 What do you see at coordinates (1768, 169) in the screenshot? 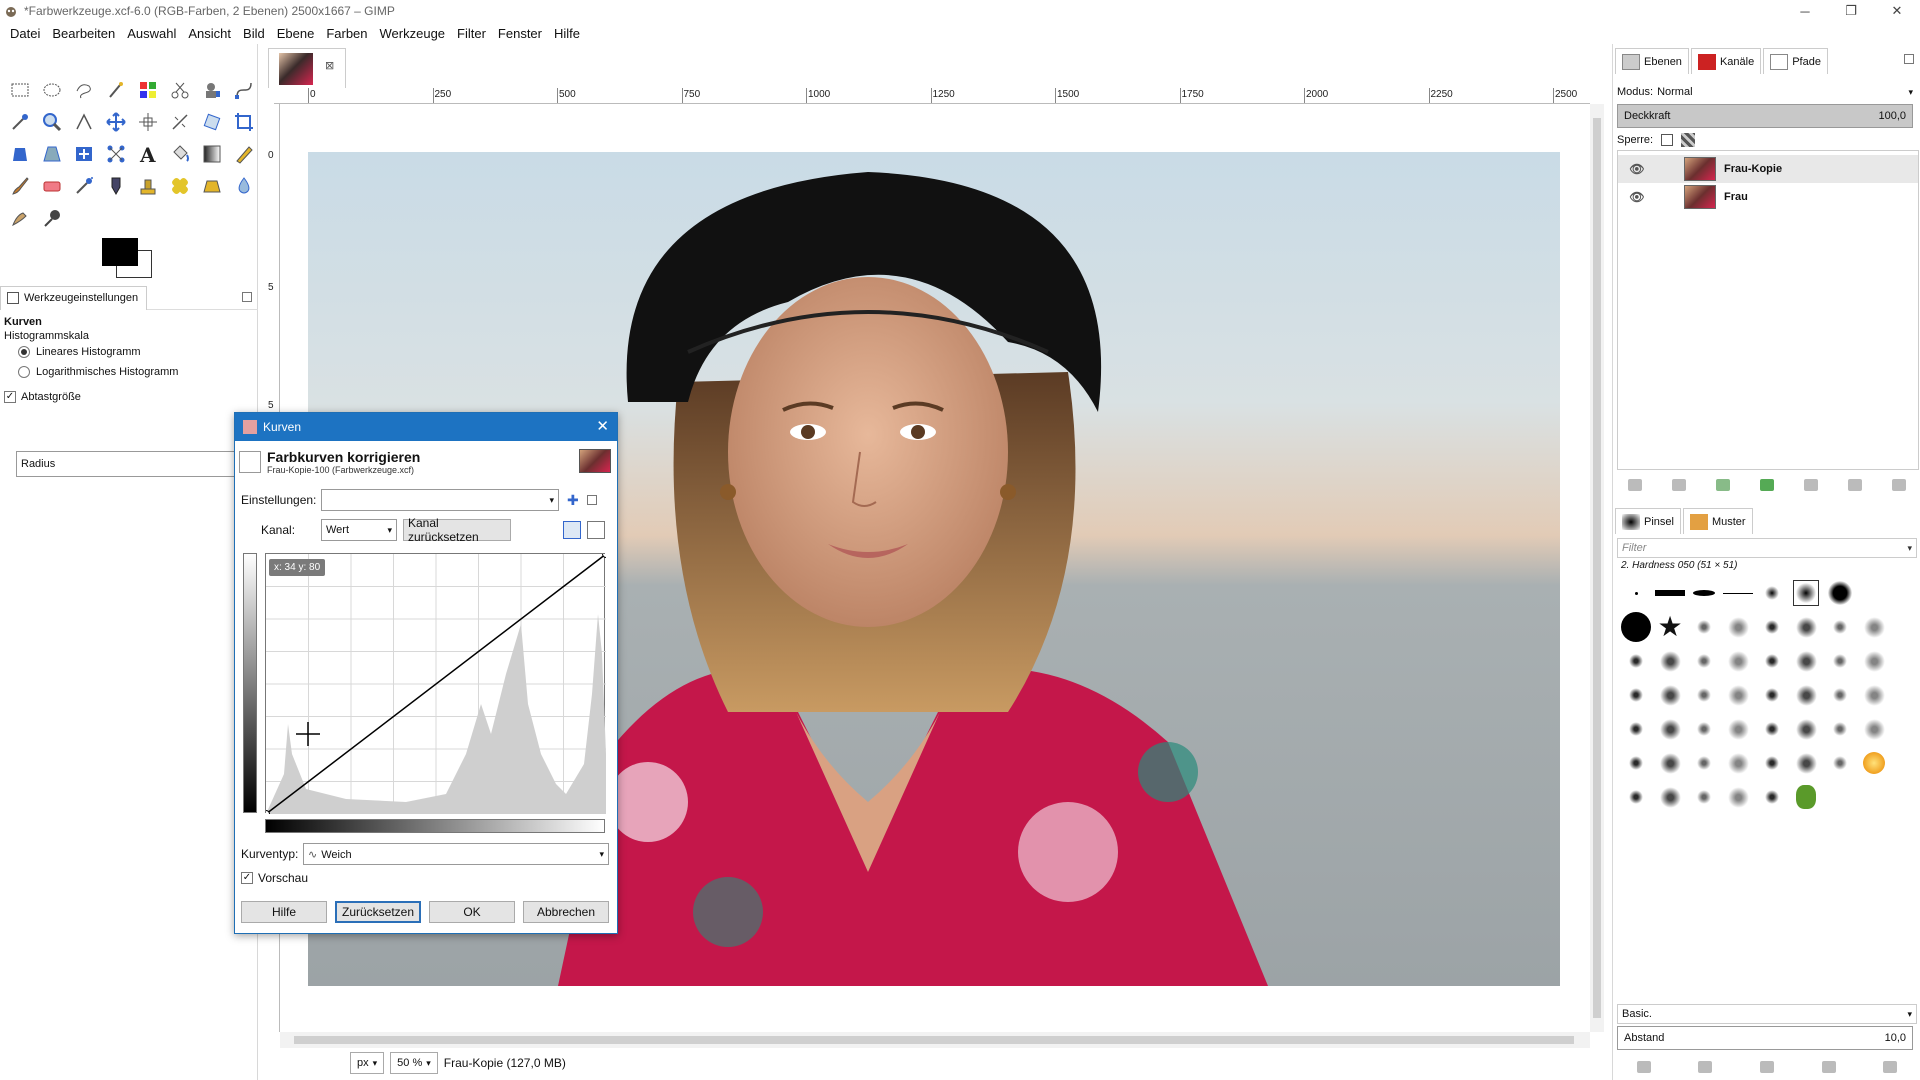
I see `layer-row-frau-kopie: 👁 Frau-Kopie` at bounding box center [1768, 169].